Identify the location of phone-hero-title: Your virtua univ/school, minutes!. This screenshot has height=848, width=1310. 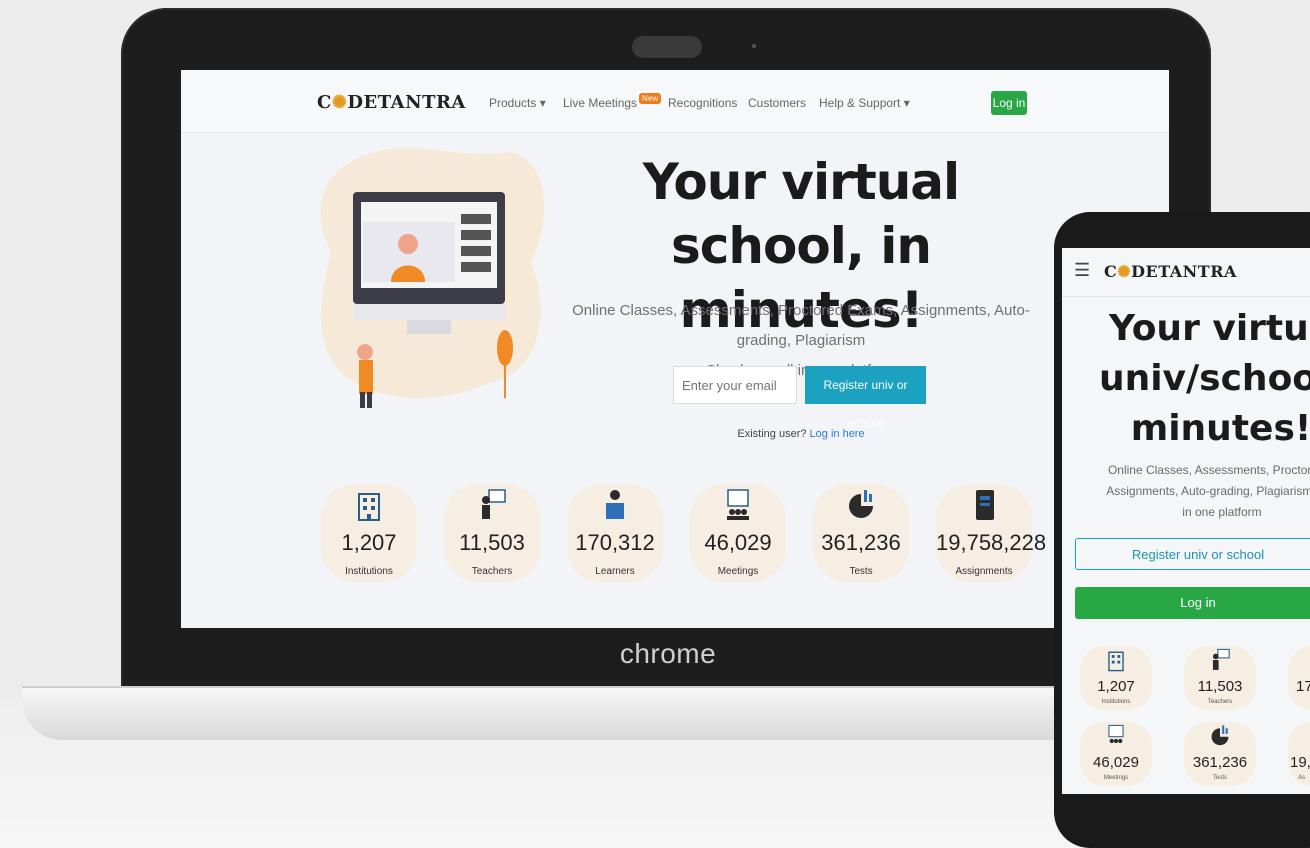
(1186, 379).